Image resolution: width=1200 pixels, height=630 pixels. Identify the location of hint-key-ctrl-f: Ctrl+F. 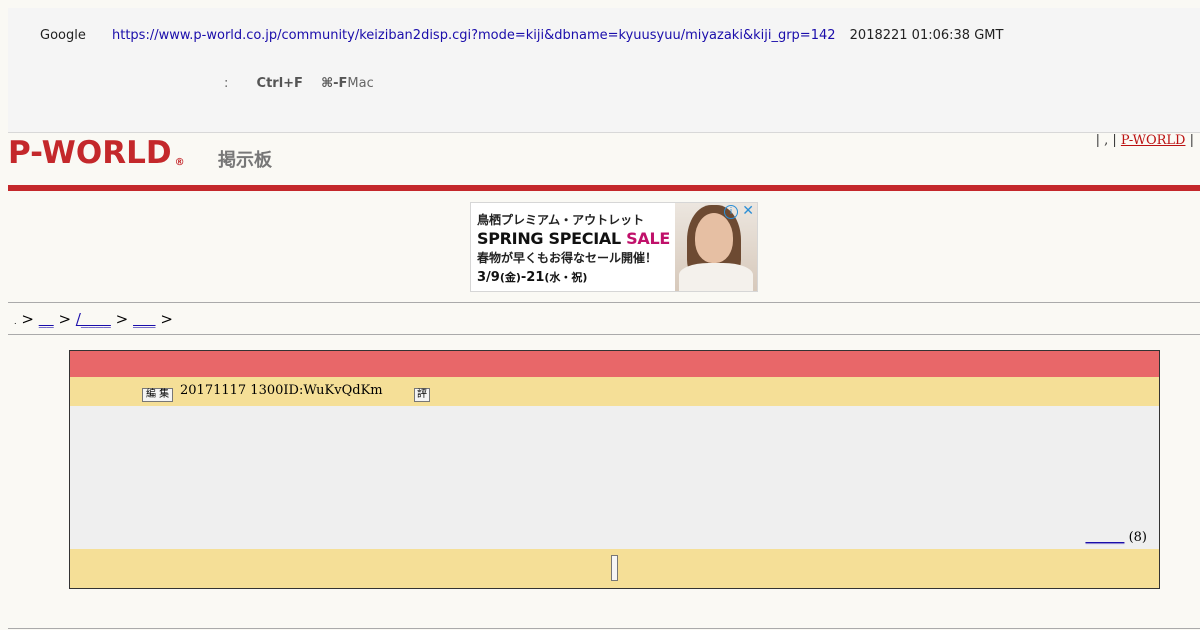
(279, 83).